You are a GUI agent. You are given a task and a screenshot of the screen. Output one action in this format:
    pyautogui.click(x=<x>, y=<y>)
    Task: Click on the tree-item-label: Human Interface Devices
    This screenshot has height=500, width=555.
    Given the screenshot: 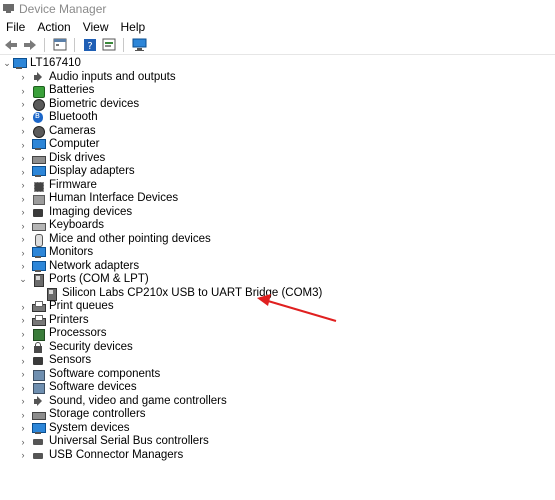 What is the action you would take?
    pyautogui.click(x=114, y=198)
    